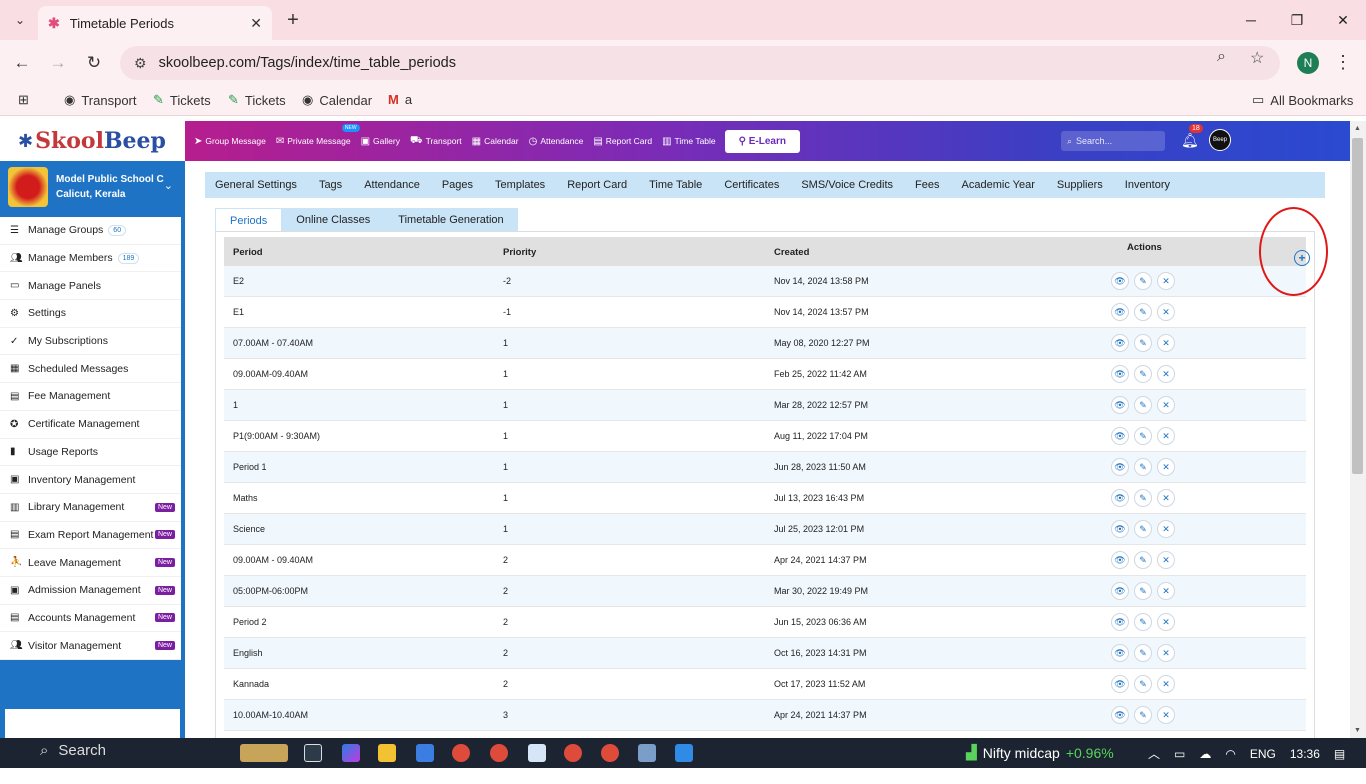 This screenshot has height=784, width=1366. What do you see at coordinates (751, 185) in the screenshot?
I see `subtab-certificates: Certificates` at bounding box center [751, 185].